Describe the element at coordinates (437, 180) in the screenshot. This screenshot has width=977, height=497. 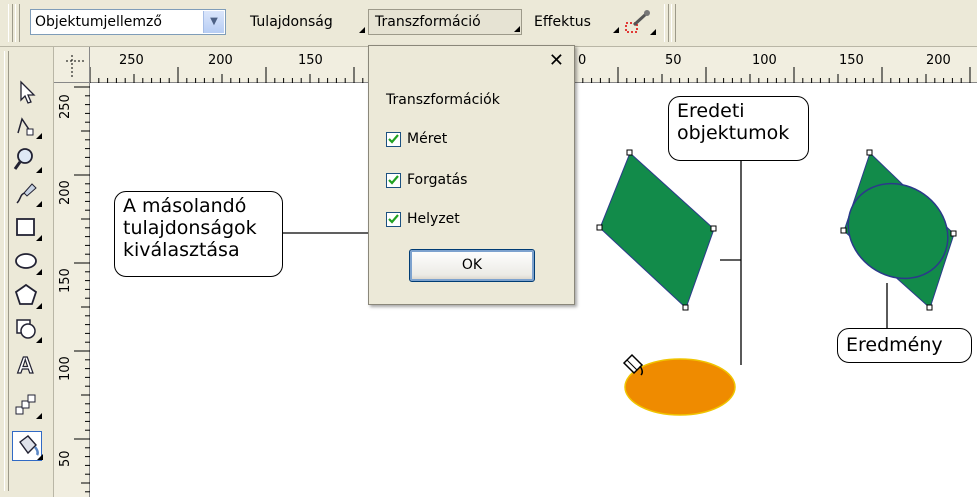
I see `option-label: Forgatás` at that location.